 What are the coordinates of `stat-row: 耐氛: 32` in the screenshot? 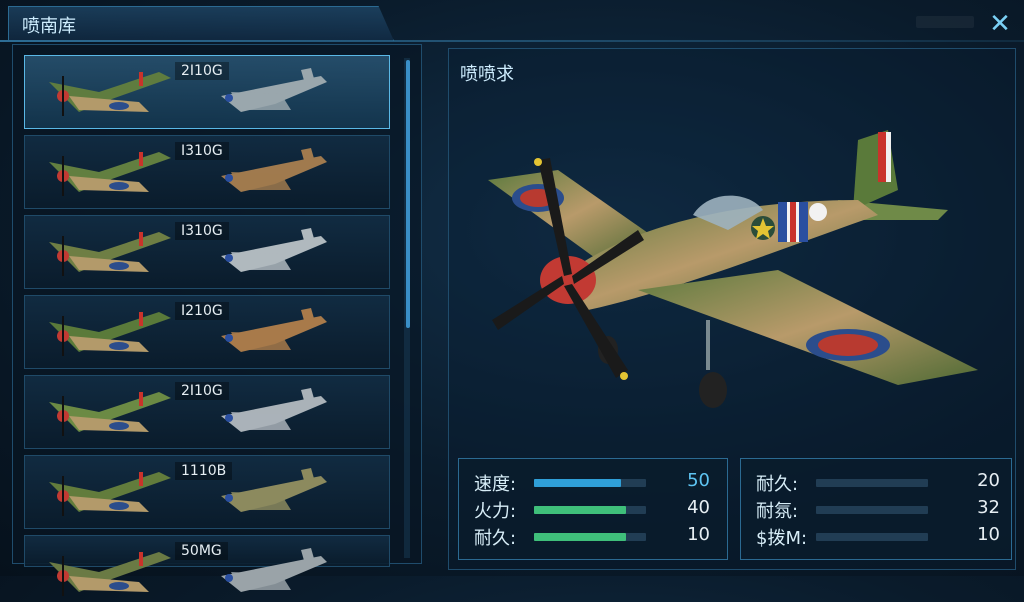 It's located at (881, 510).